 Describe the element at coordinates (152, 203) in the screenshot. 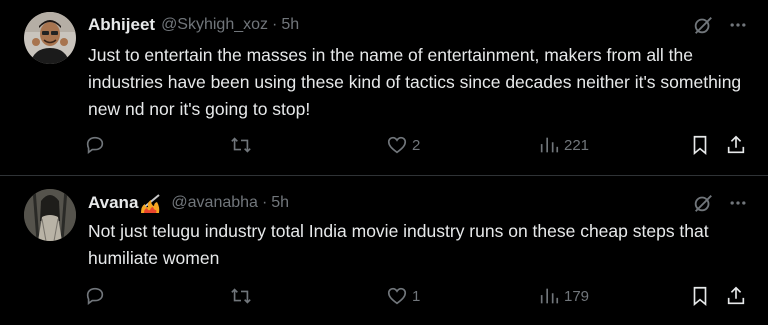

I see `fire-emoji-icon` at that location.